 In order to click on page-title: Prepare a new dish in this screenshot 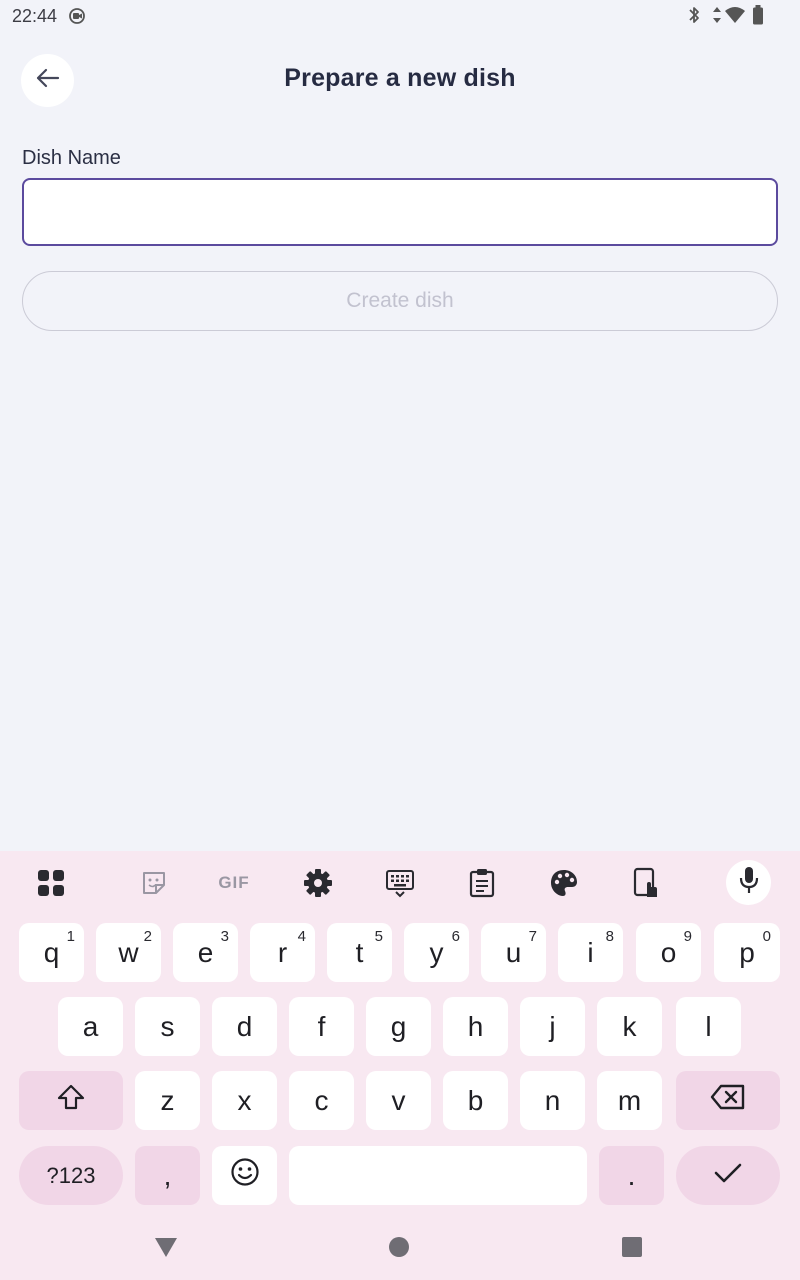, I will do `click(400, 78)`.